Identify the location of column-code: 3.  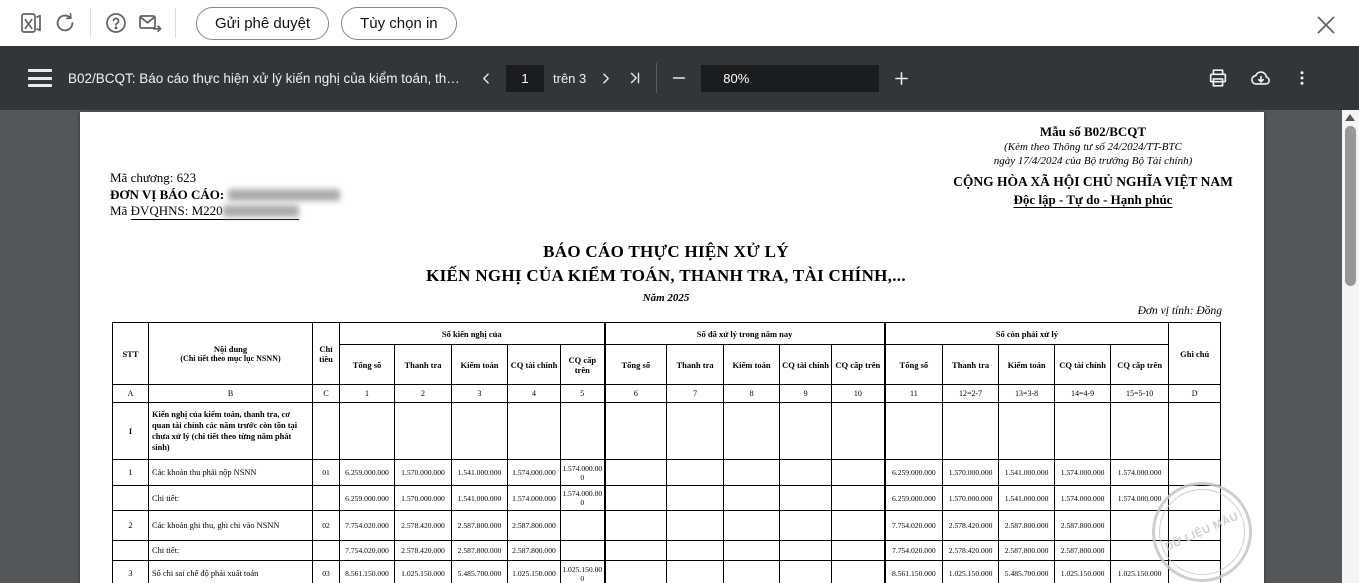
(479, 393).